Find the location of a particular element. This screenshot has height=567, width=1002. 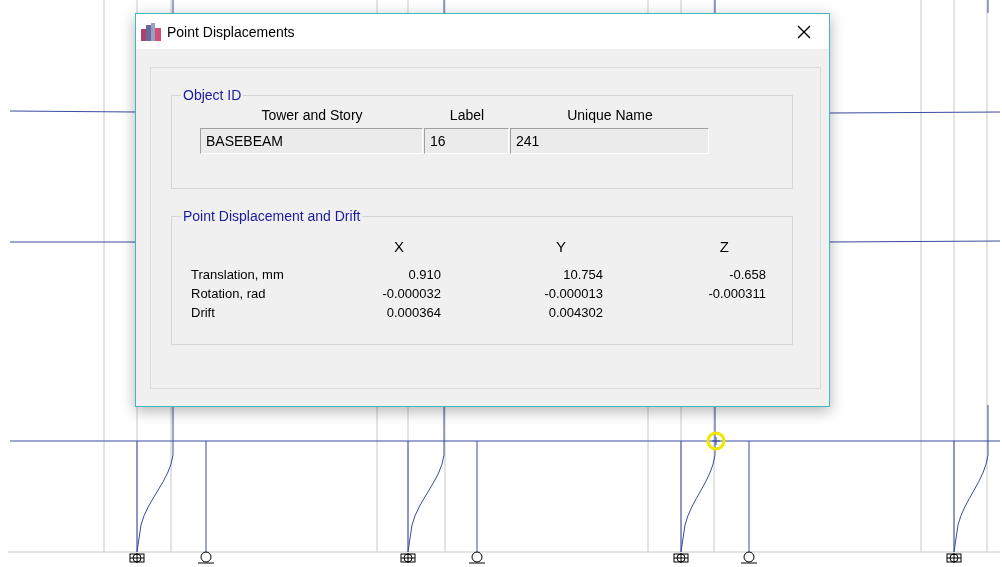

column-header: Z is located at coordinates (724, 246).